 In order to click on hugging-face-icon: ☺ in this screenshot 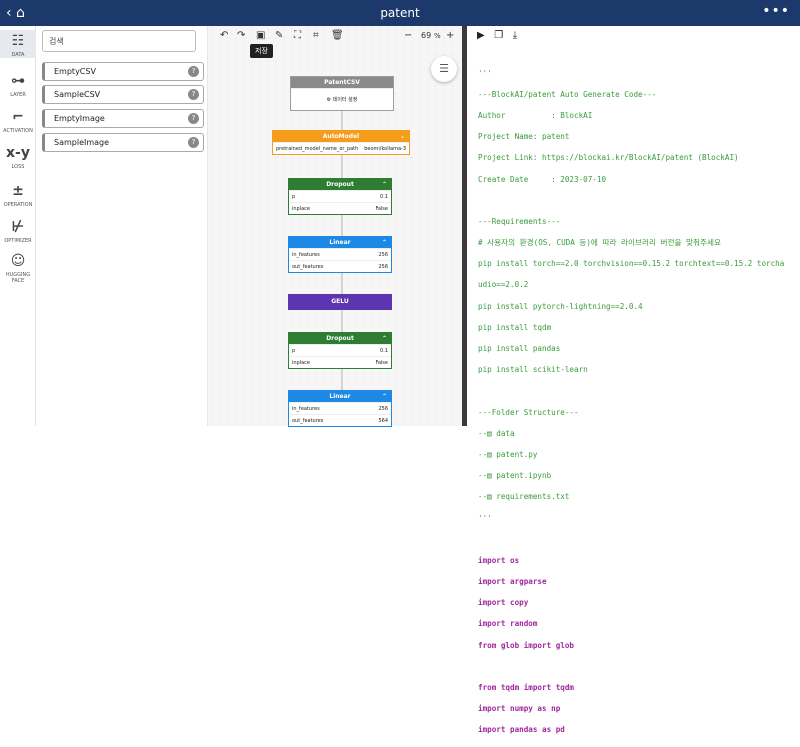, I will do `click(18, 261)`.